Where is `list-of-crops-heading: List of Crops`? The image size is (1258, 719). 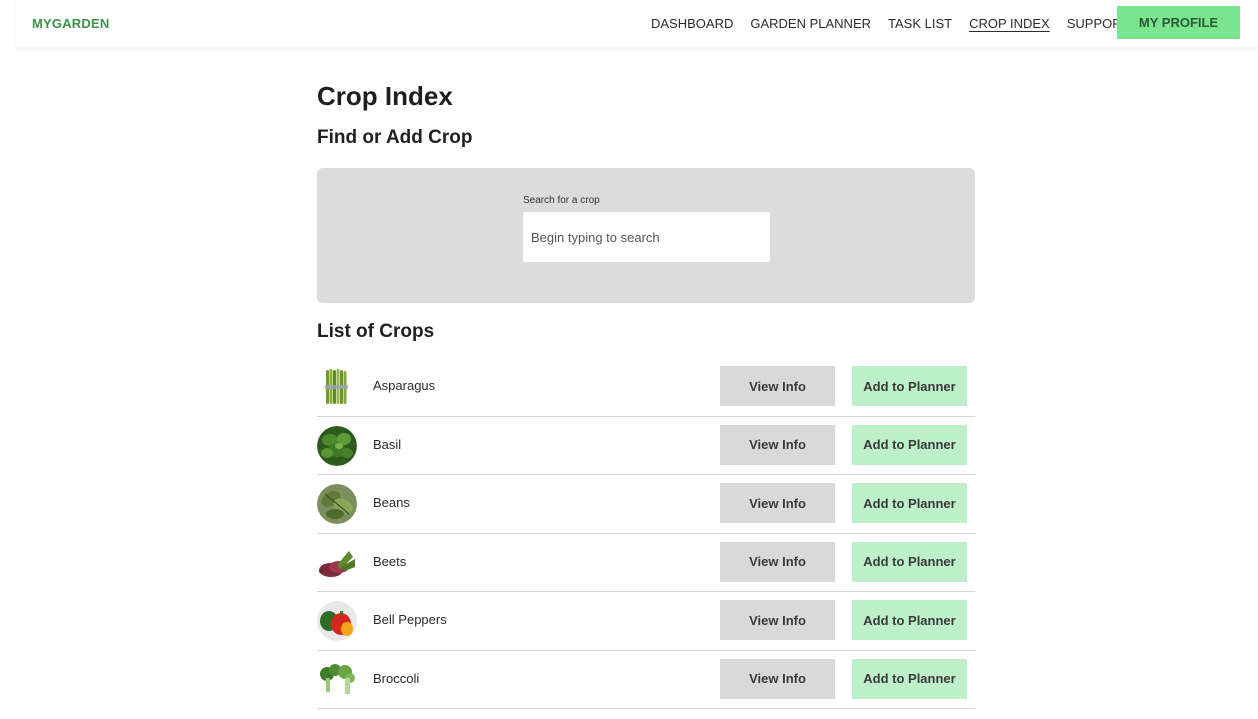
list-of-crops-heading: List of Crops is located at coordinates (376, 331).